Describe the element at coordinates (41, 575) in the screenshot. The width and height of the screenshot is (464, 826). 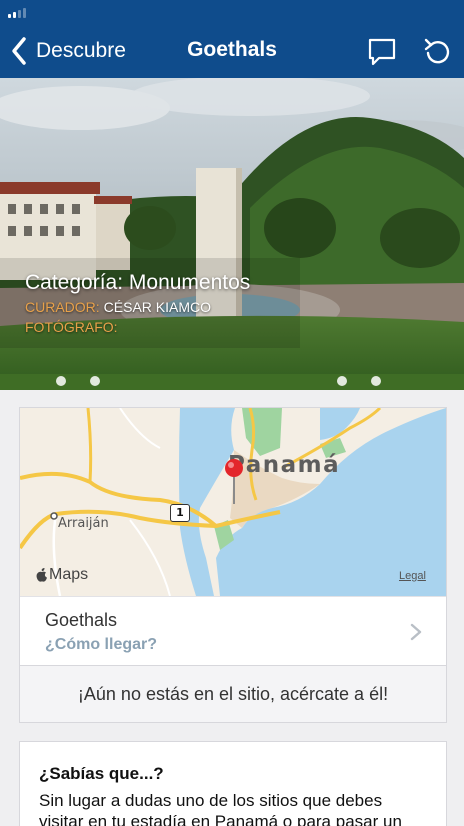
I see `apple-logo-icon` at that location.